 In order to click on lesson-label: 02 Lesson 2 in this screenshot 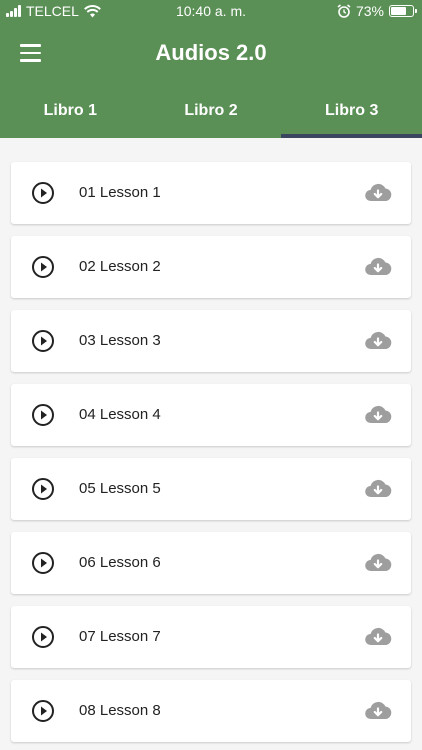, I will do `click(120, 266)`.